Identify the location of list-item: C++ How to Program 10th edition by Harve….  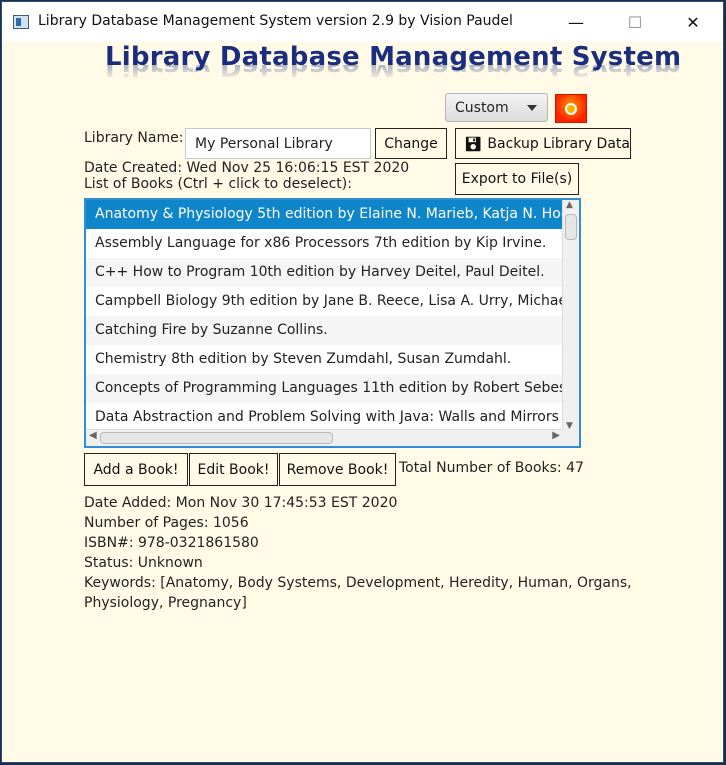
(324, 272).